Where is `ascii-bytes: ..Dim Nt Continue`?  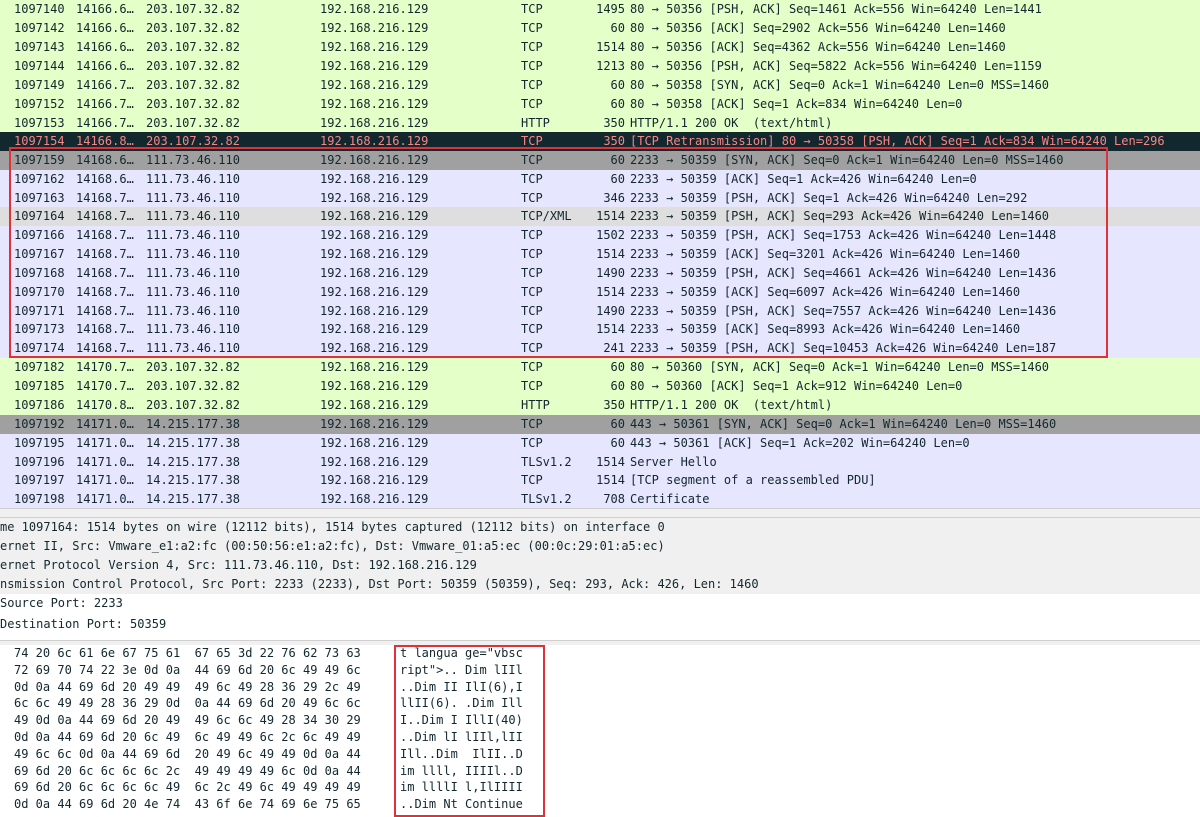 ascii-bytes: ..Dim Nt Continue is located at coordinates (461, 805).